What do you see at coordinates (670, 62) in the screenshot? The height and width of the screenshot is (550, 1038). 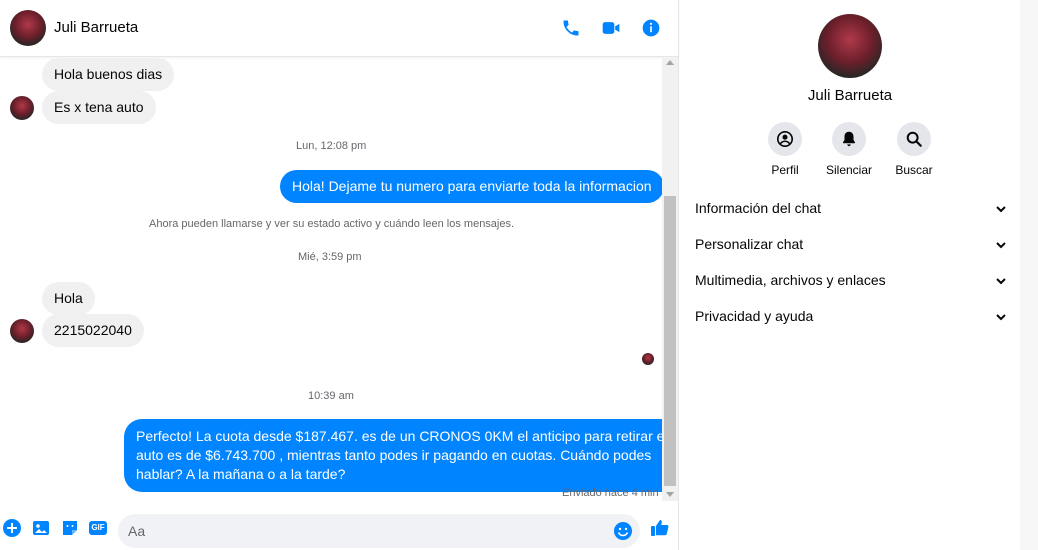 I see `scroll-up-arrow-icon` at bounding box center [670, 62].